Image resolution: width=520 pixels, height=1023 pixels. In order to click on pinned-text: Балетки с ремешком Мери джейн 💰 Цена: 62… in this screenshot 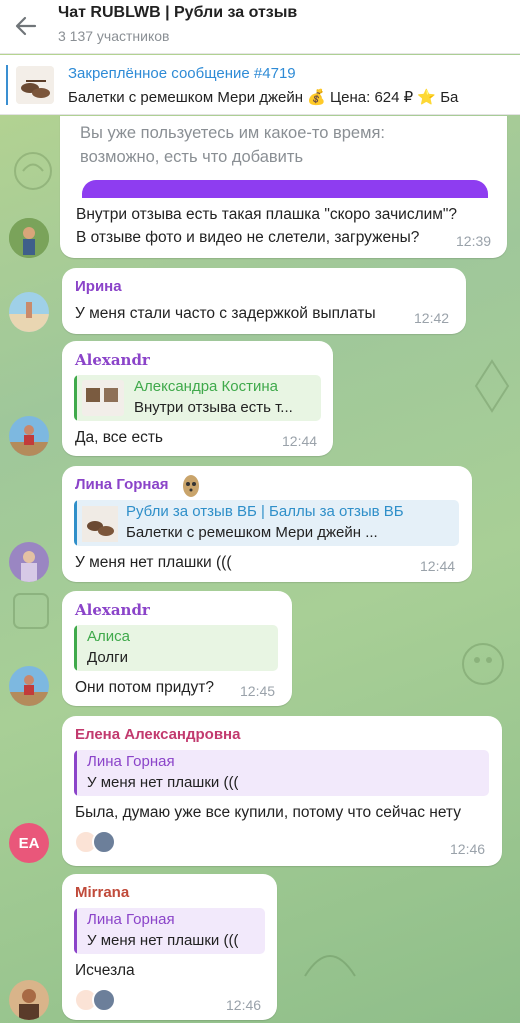, I will do `click(263, 97)`.